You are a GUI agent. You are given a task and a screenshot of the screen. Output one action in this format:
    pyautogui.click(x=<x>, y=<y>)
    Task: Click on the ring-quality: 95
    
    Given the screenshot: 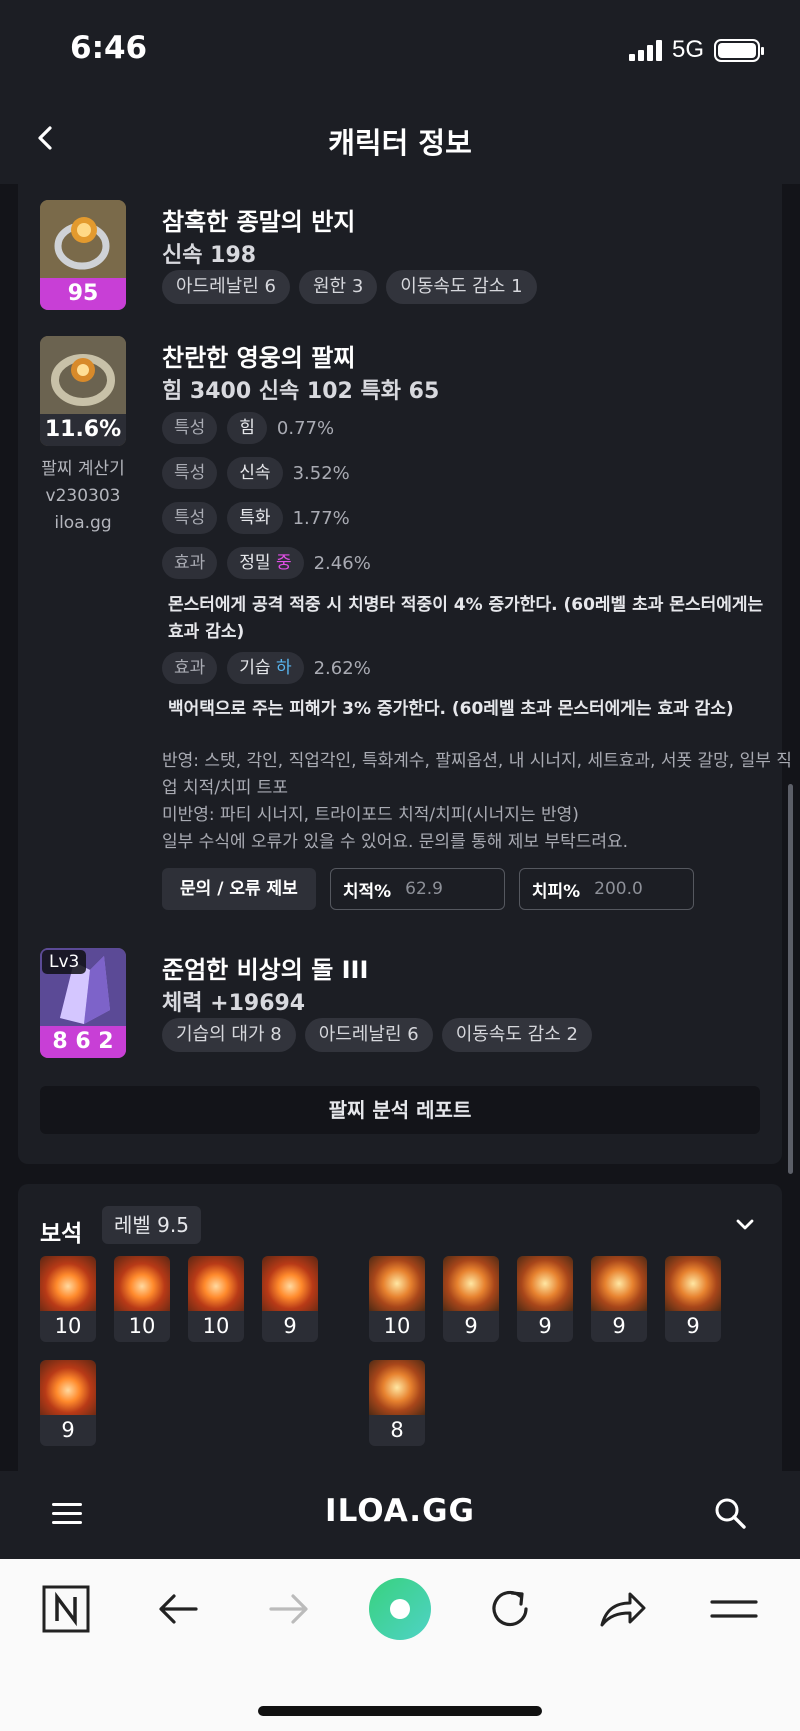 What is the action you would take?
    pyautogui.click(x=83, y=294)
    